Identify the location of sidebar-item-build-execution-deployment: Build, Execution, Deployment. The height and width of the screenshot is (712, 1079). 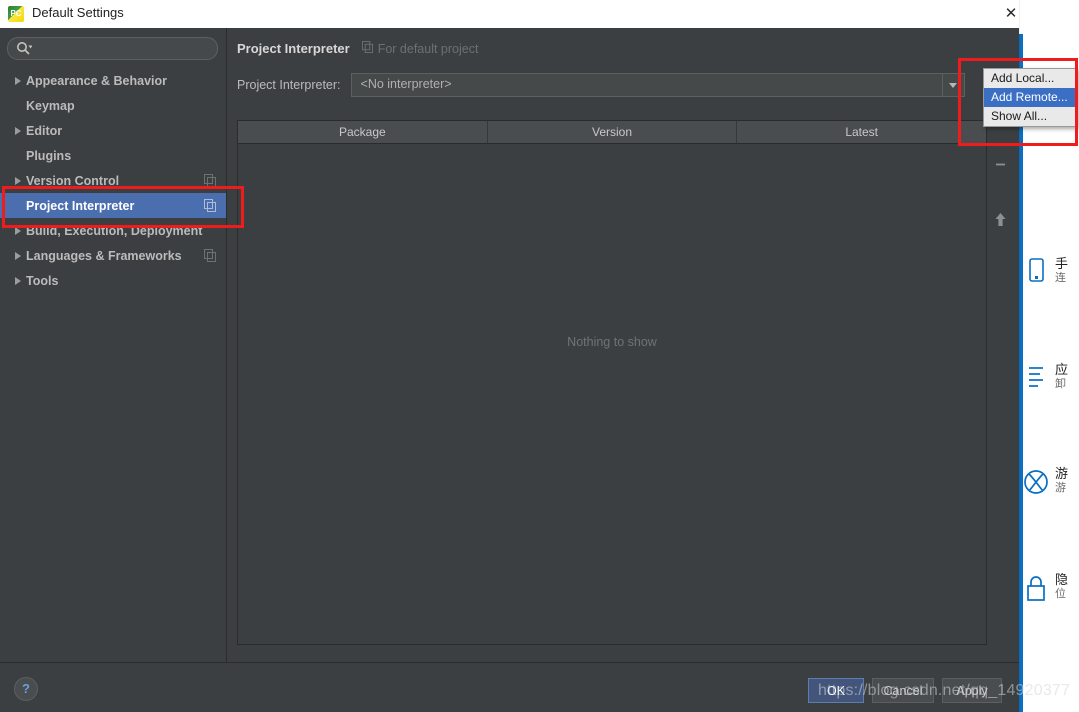
(113, 230).